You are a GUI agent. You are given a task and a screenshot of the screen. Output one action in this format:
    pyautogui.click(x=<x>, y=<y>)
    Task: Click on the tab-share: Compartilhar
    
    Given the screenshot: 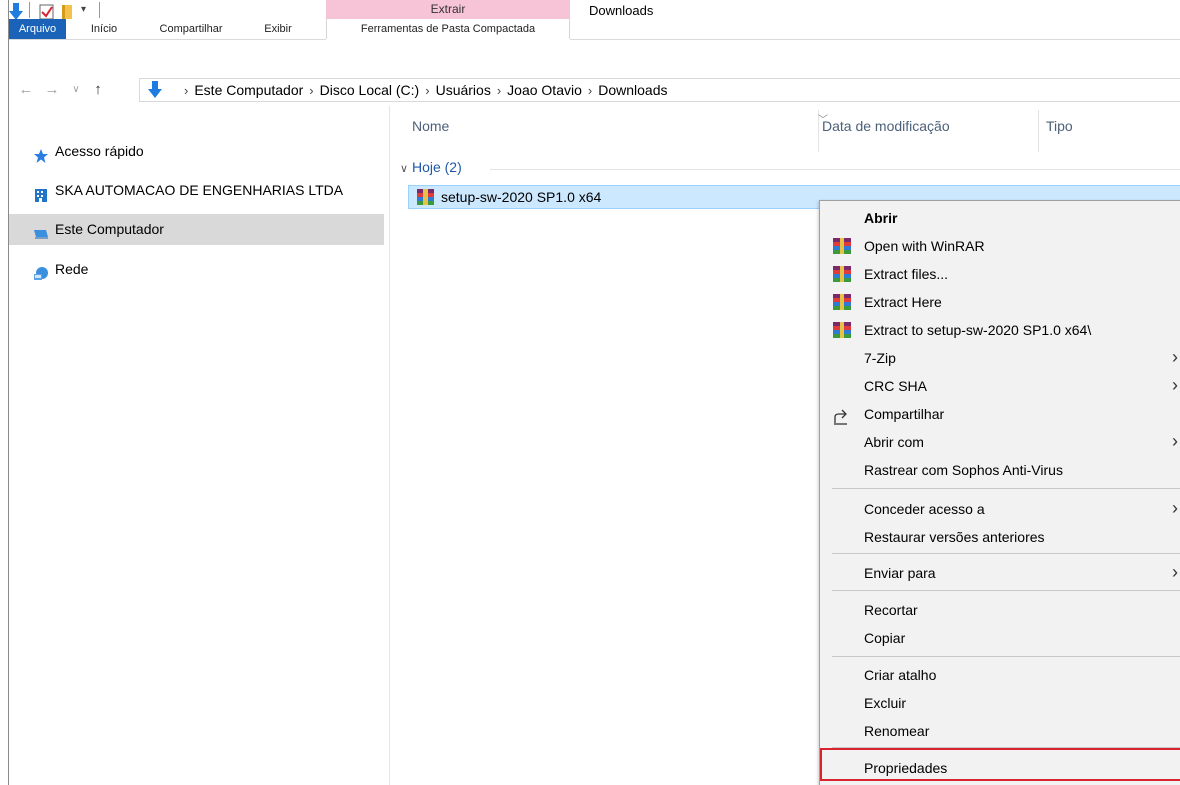 What is the action you would take?
    pyautogui.click(x=191, y=29)
    